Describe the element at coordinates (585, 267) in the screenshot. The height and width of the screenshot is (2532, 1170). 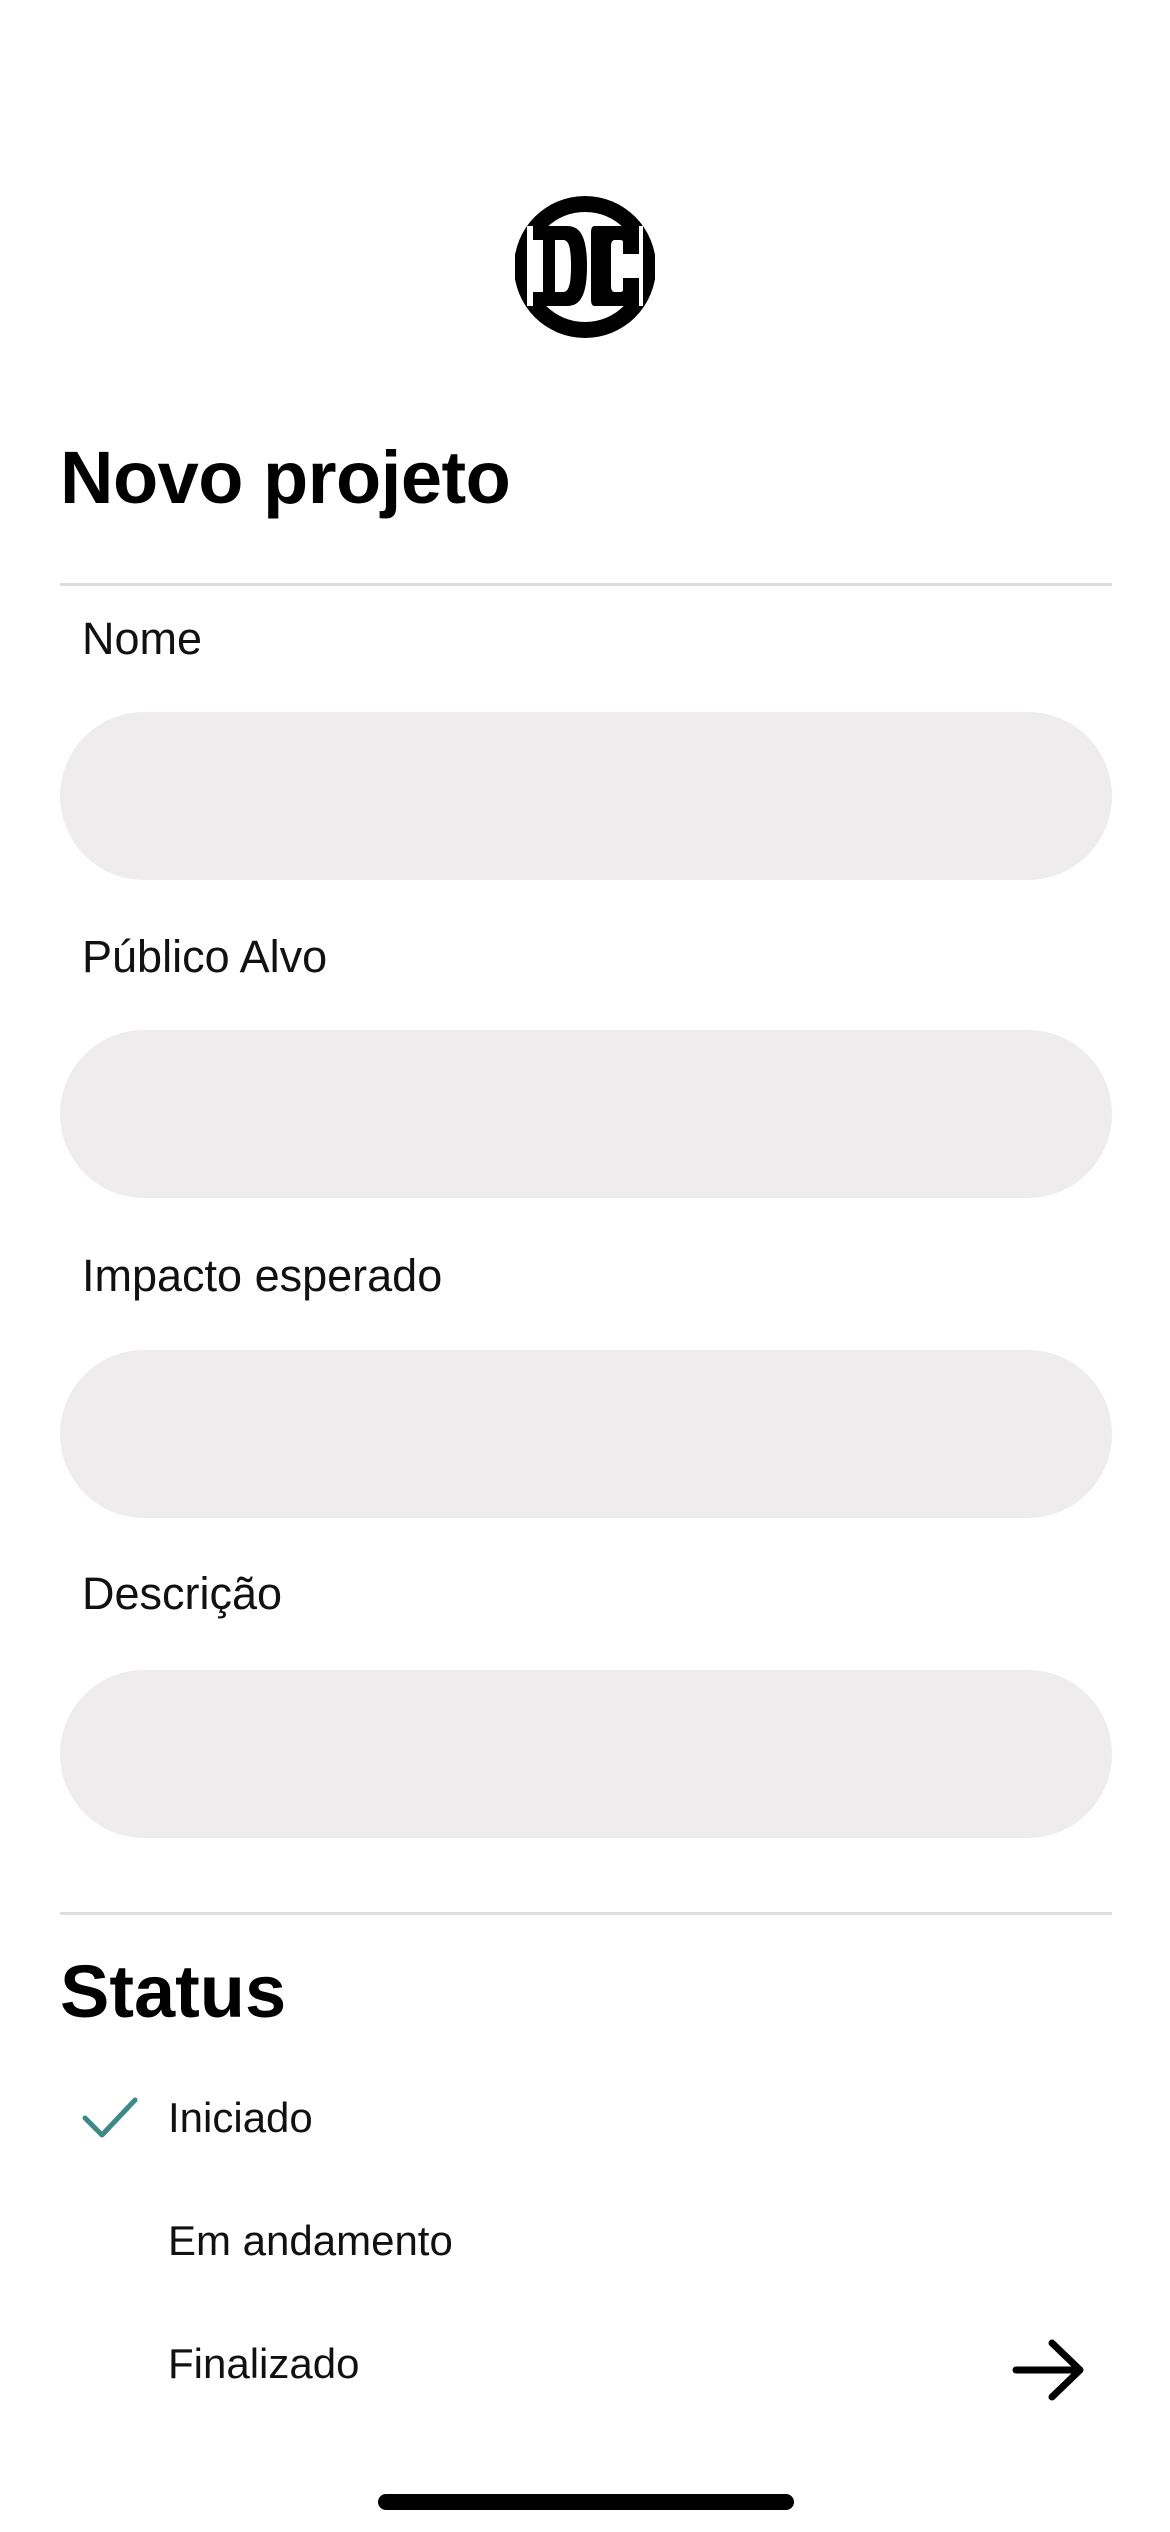
I see `dc-logo-icon` at that location.